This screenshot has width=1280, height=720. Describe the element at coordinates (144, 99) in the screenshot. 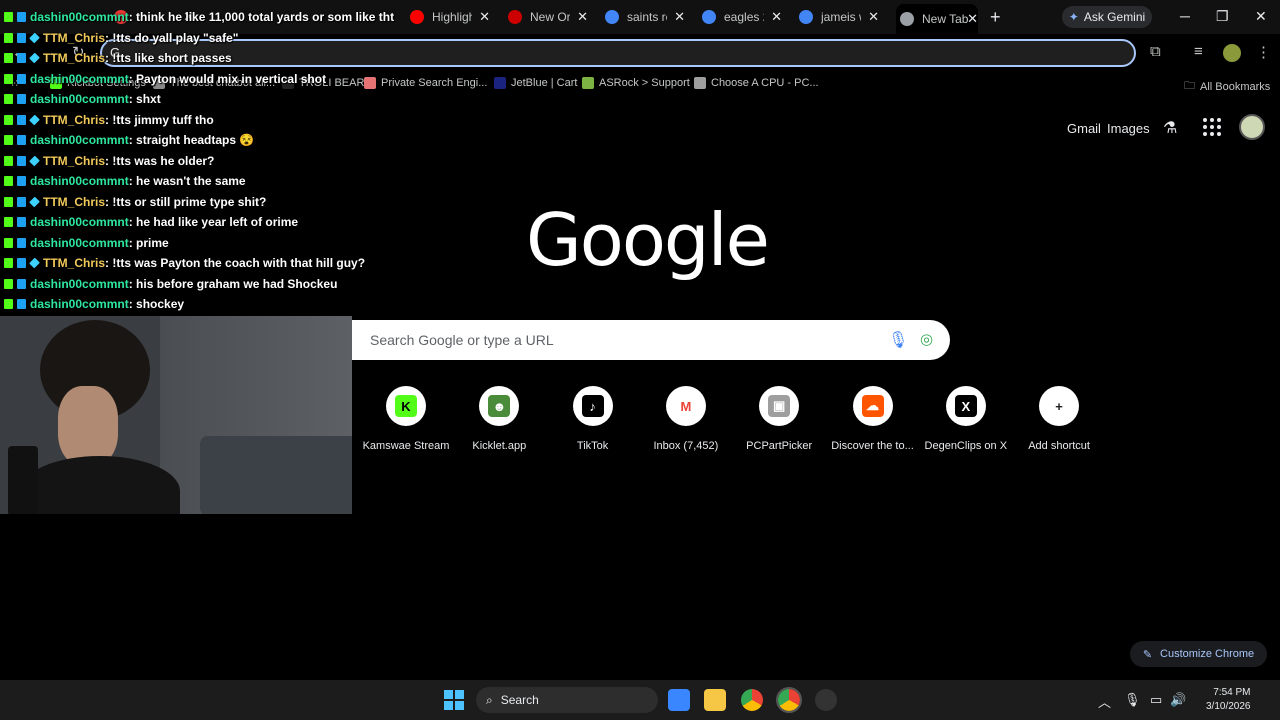

I see `chat-text: : shxt` at that location.